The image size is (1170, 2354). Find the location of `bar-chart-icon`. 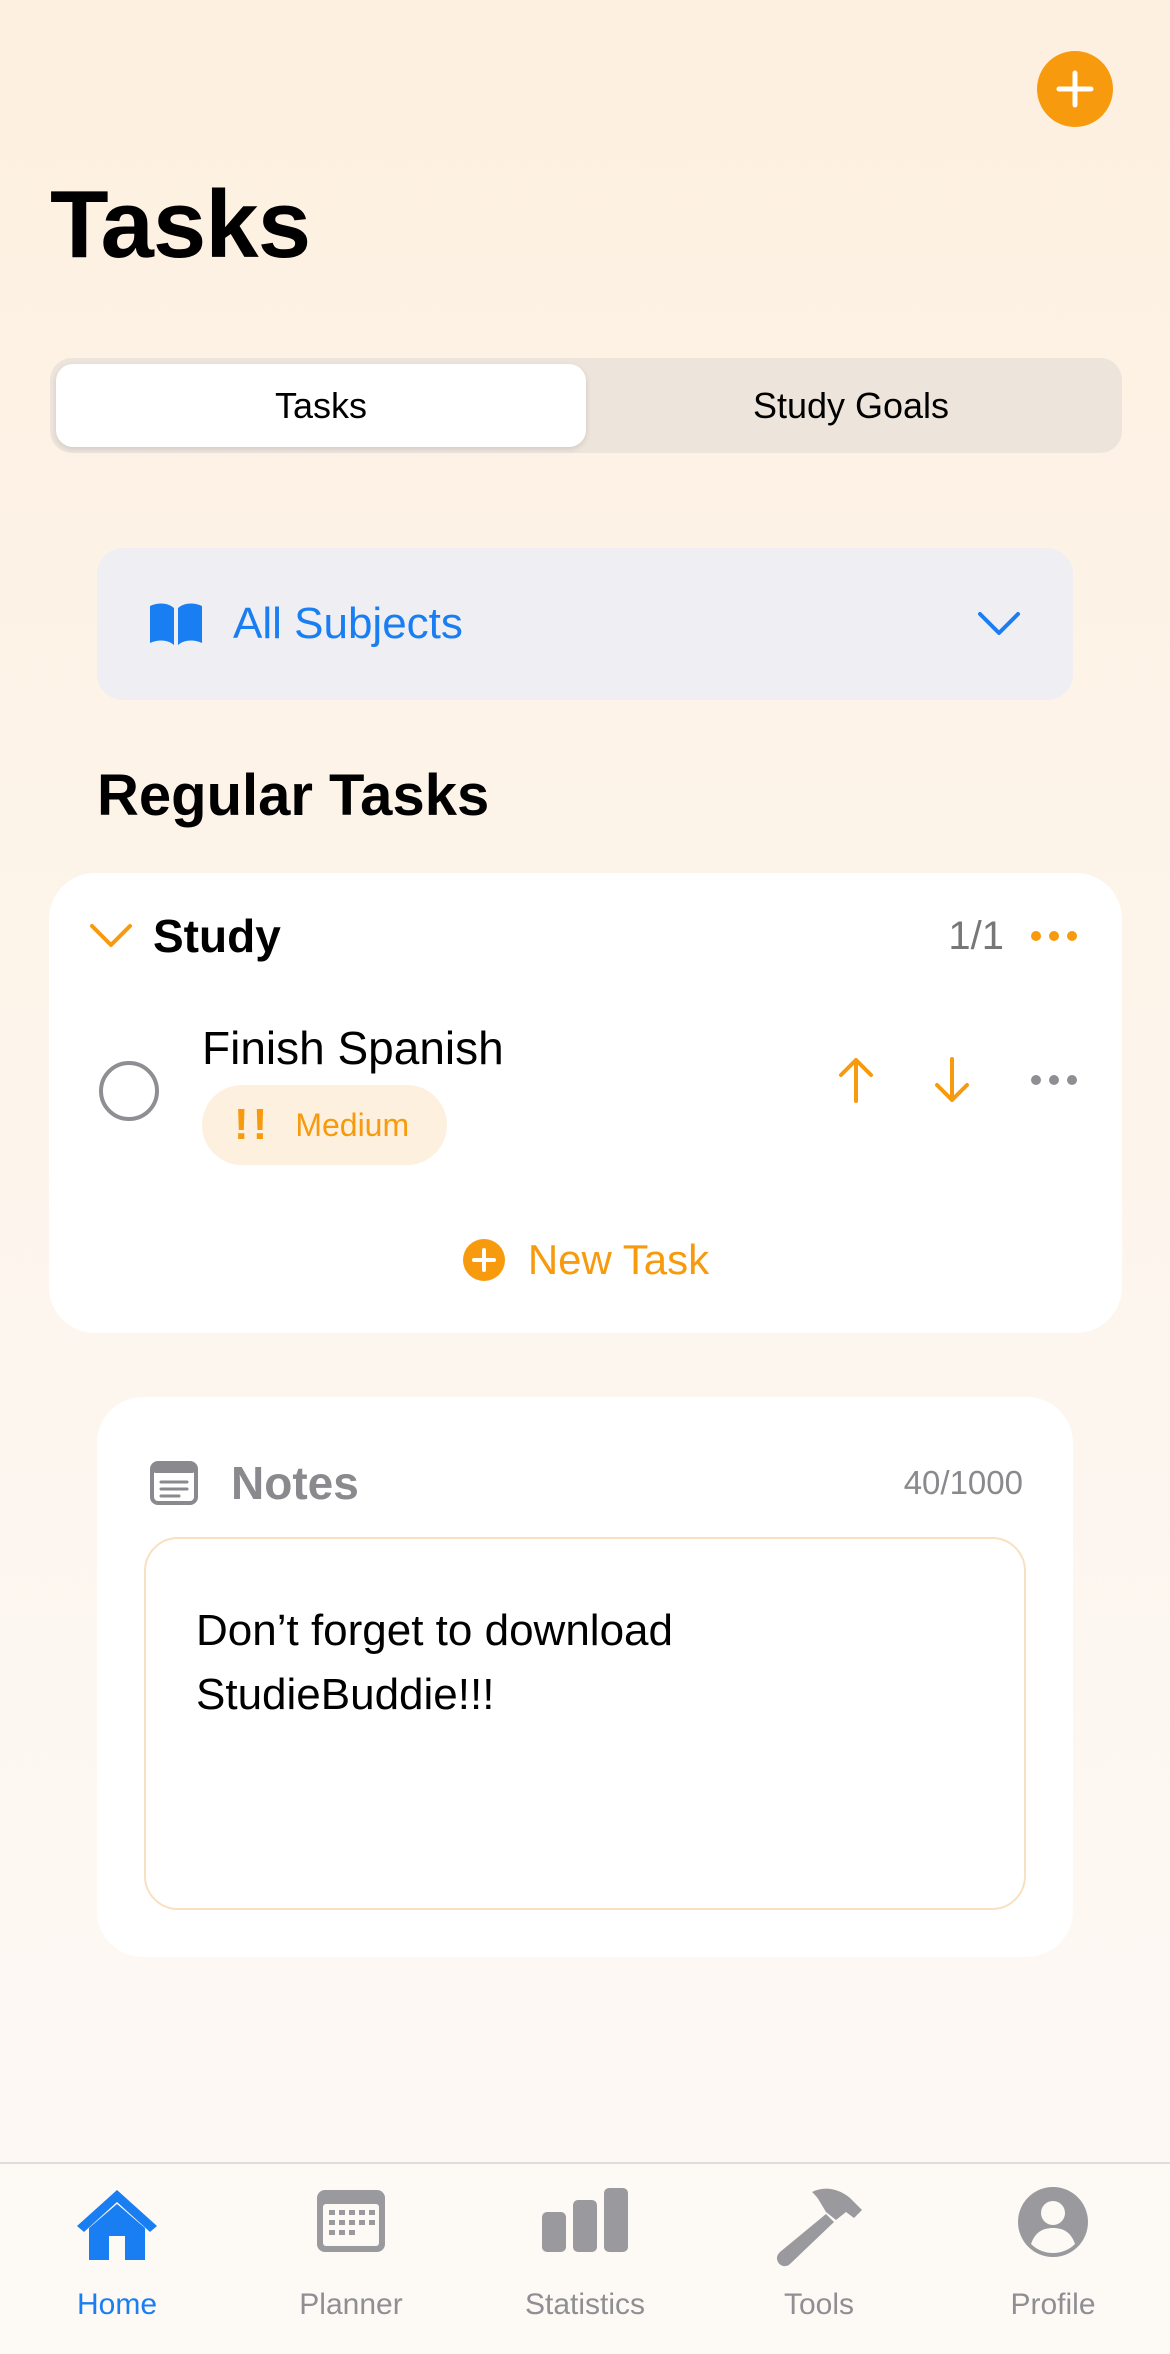

bar-chart-icon is located at coordinates (585, 2220).